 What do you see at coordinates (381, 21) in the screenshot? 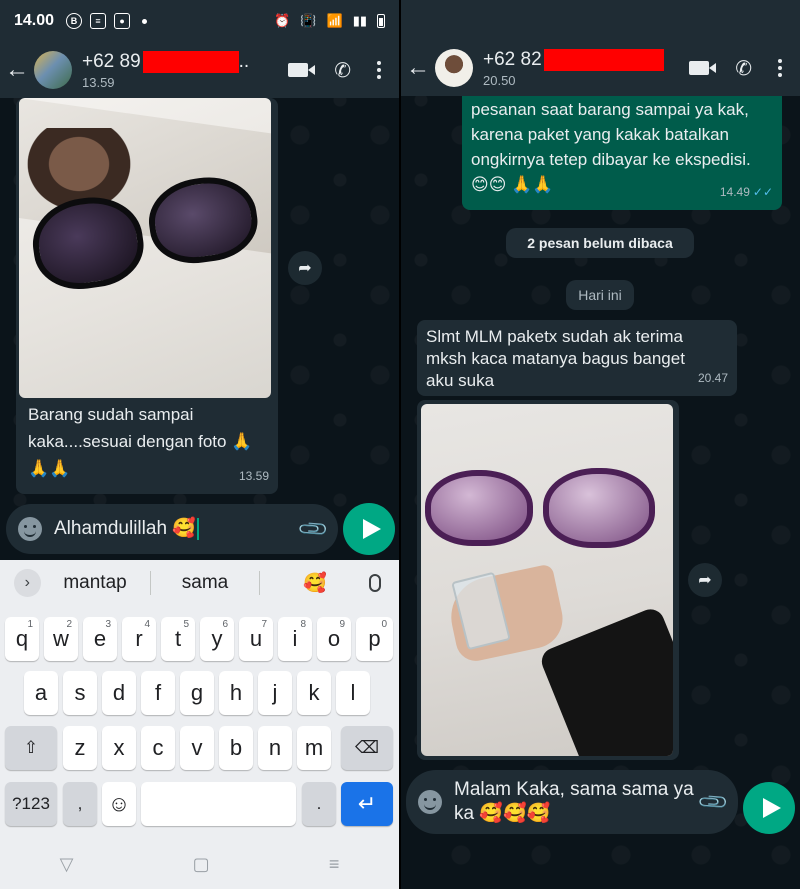
I see `battery-icon` at bounding box center [381, 21].